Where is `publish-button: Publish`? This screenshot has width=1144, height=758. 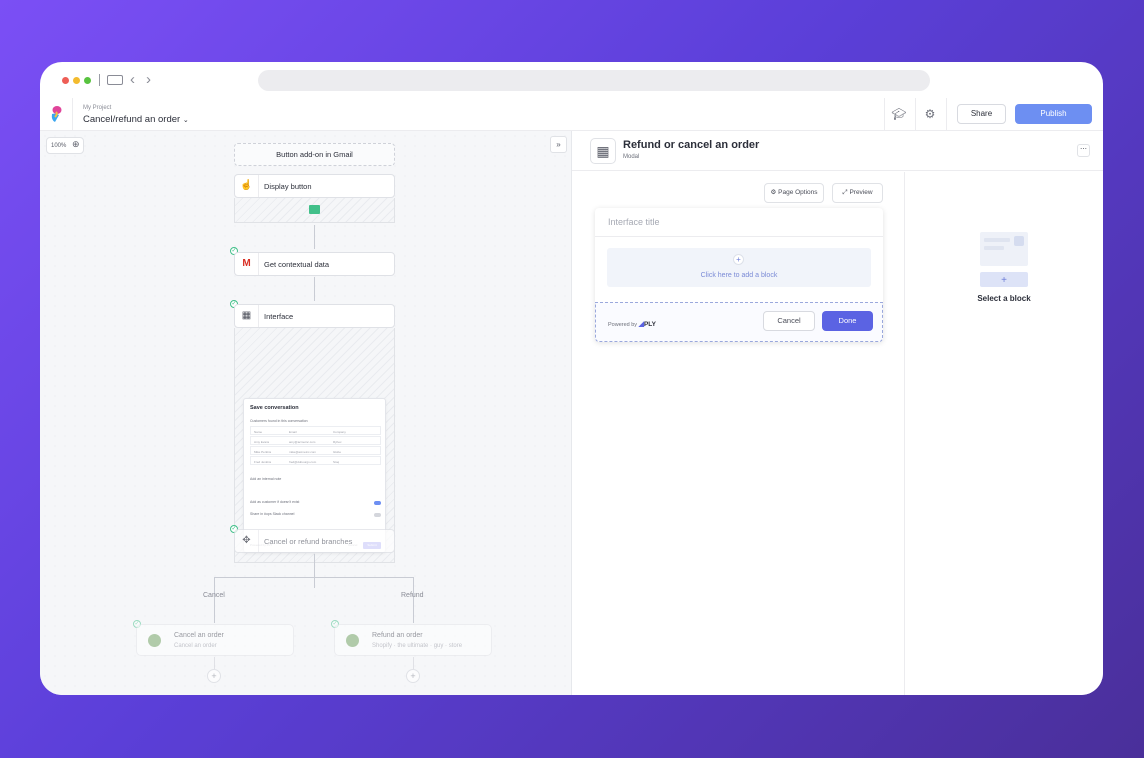 publish-button: Publish is located at coordinates (1053, 114).